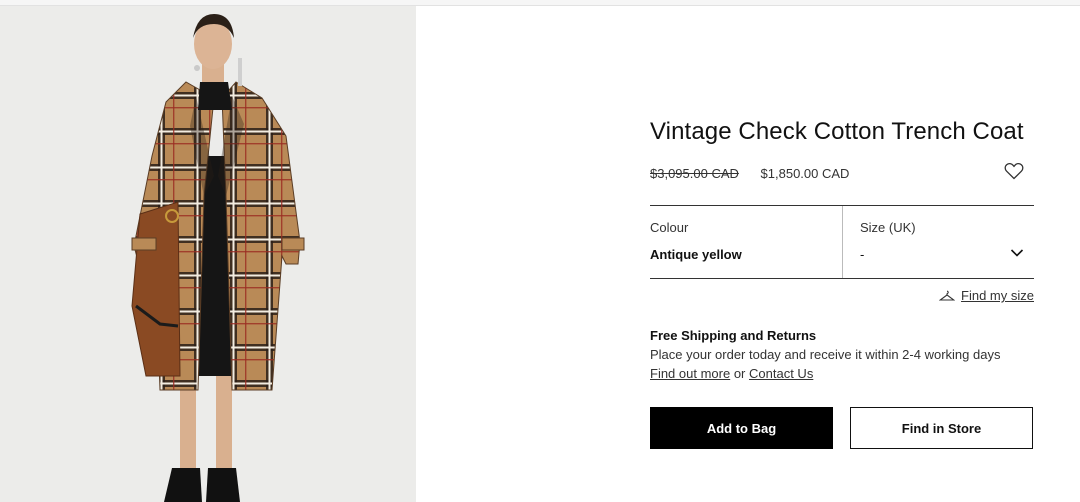 The width and height of the screenshot is (1080, 502). I want to click on size-label: Size (UK), so click(888, 227).